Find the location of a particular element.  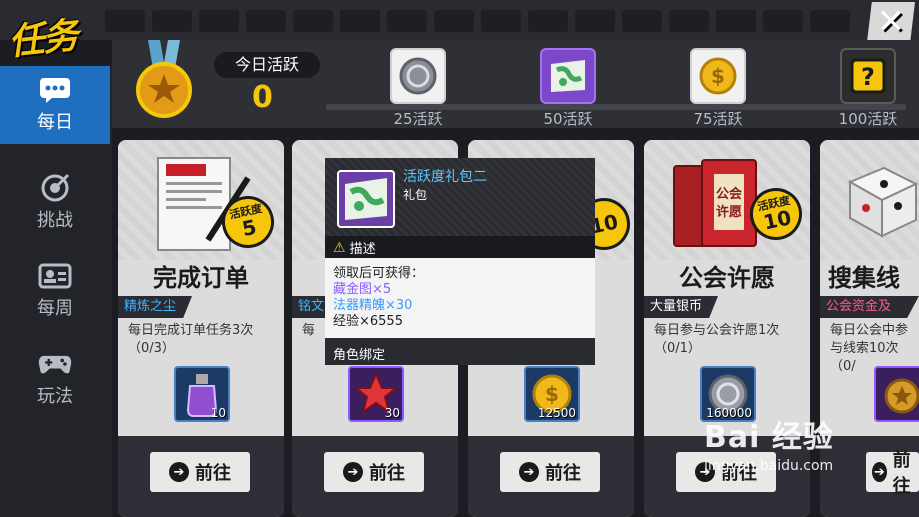

reward-slot: 30 is located at coordinates (376, 394).